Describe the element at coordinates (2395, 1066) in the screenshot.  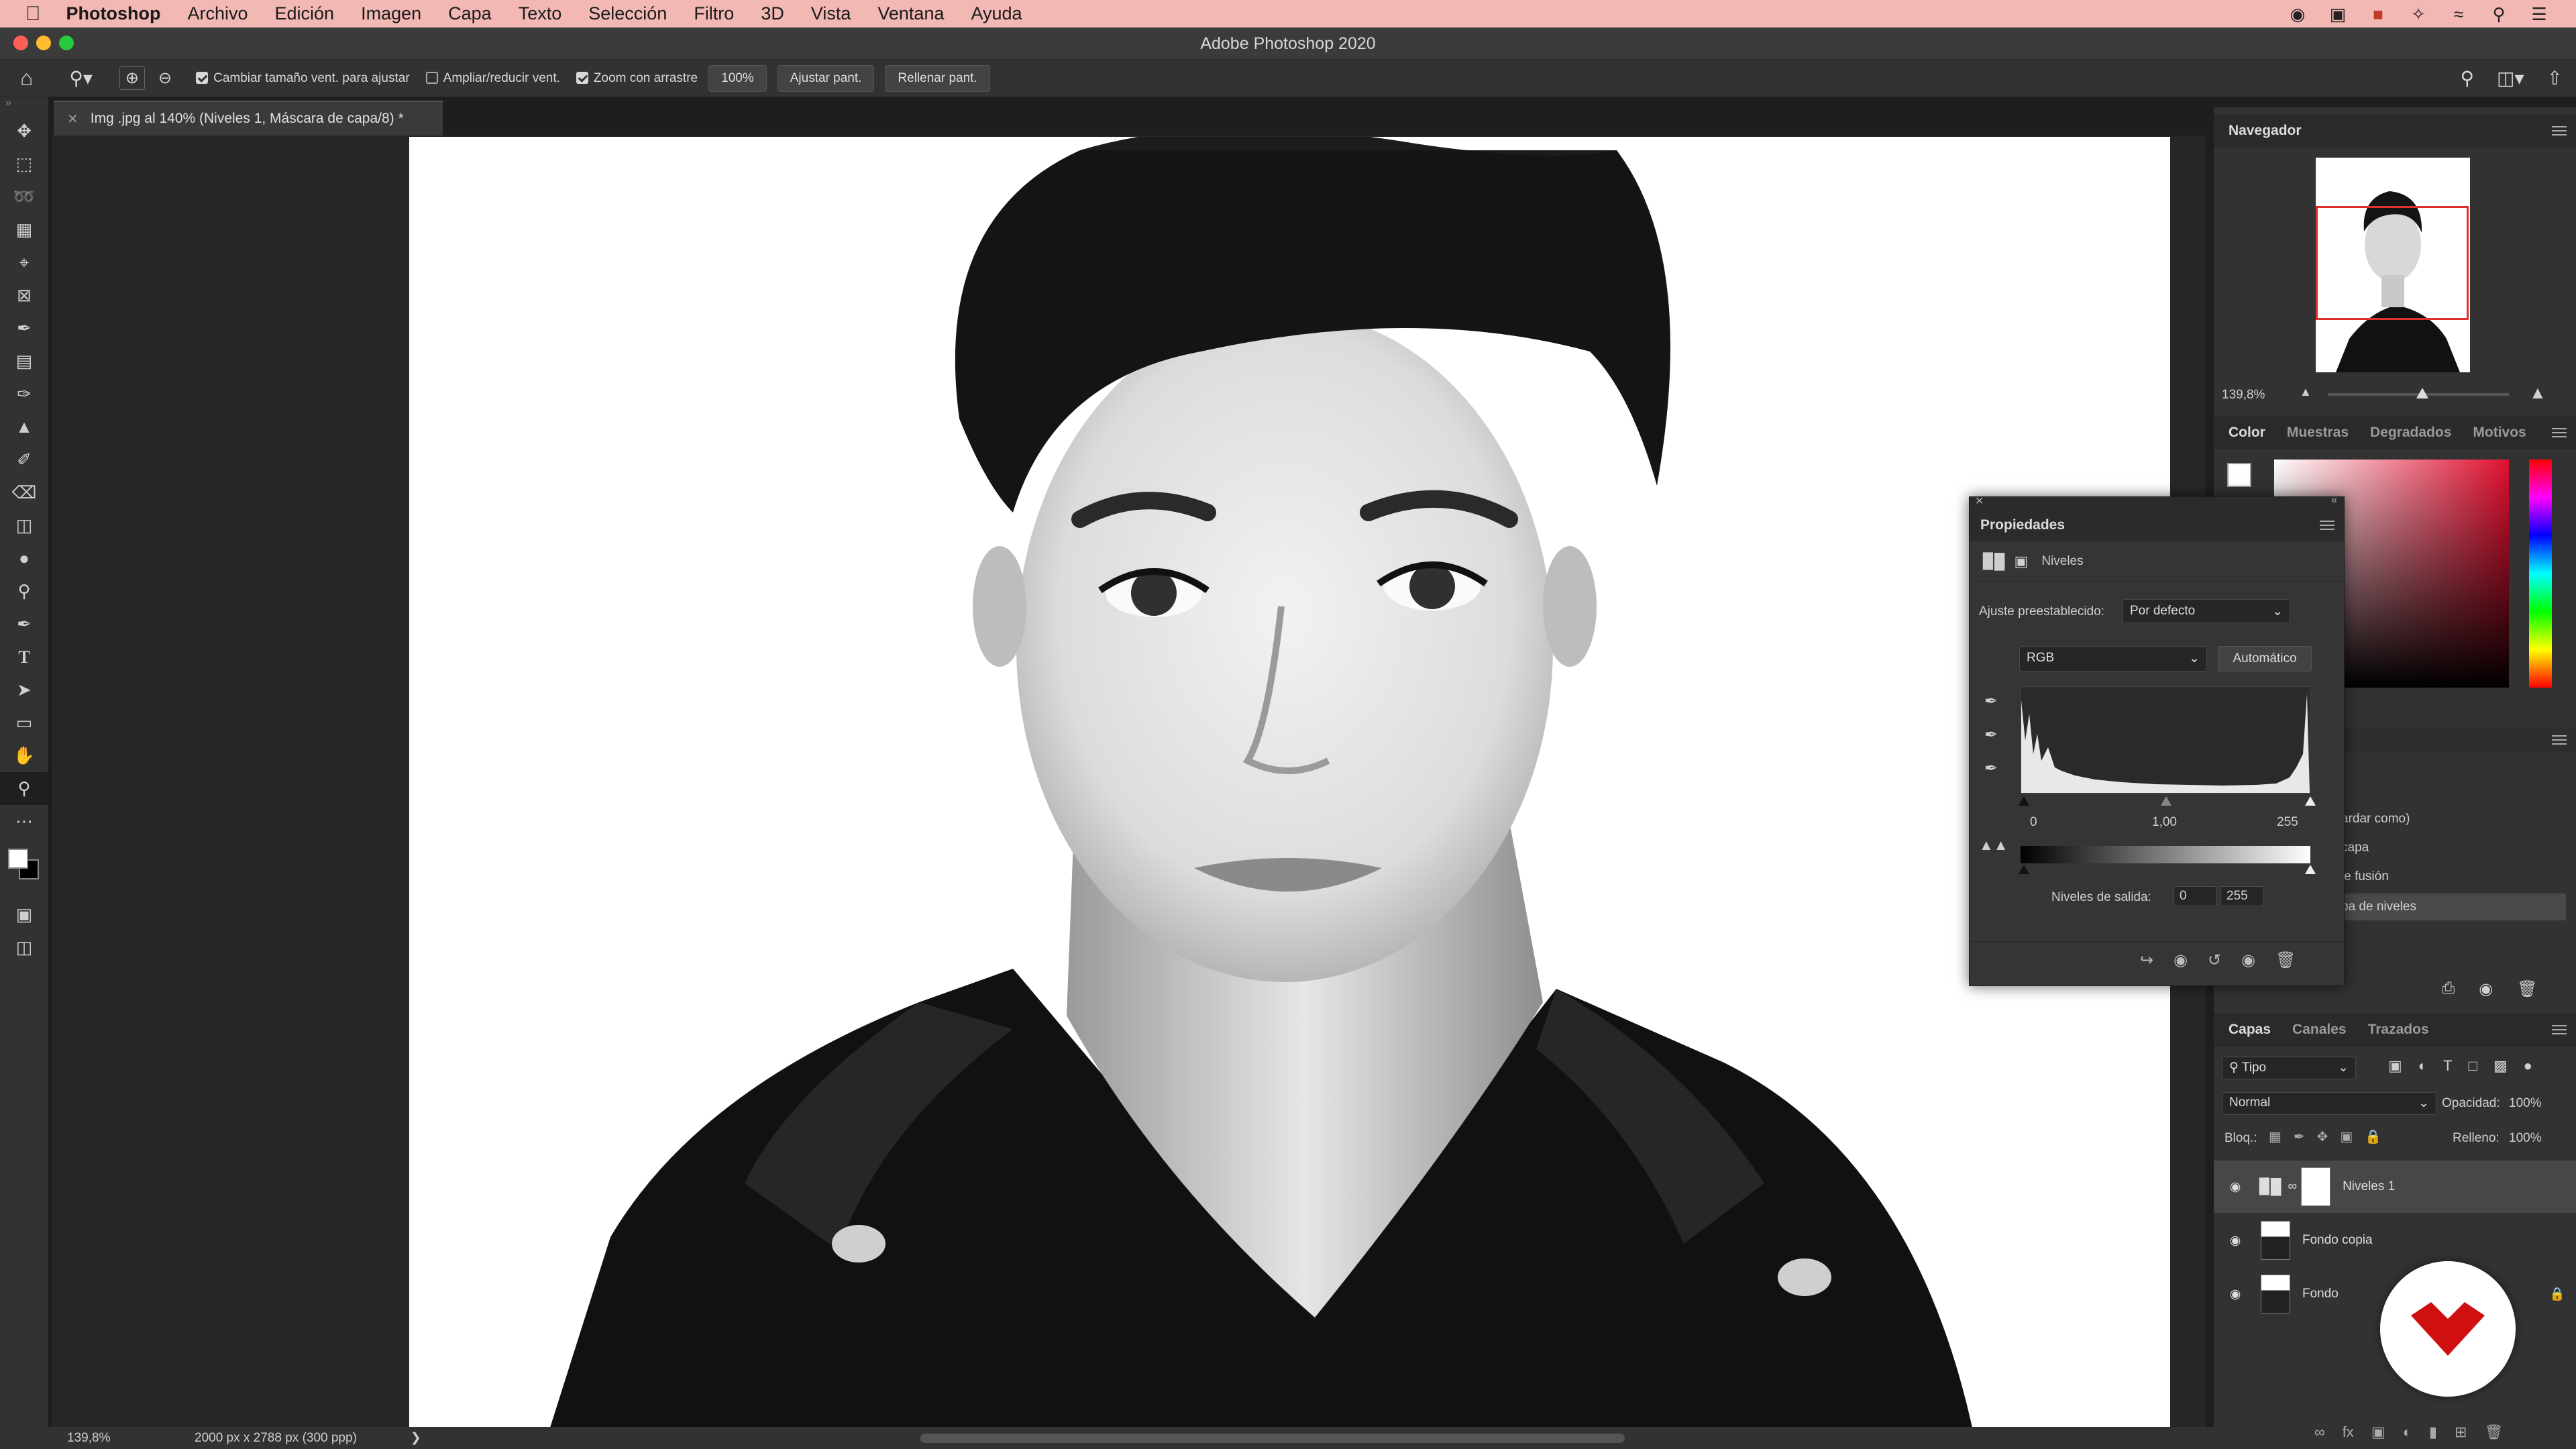
I see `filter-pixel-icon: ▣` at that location.